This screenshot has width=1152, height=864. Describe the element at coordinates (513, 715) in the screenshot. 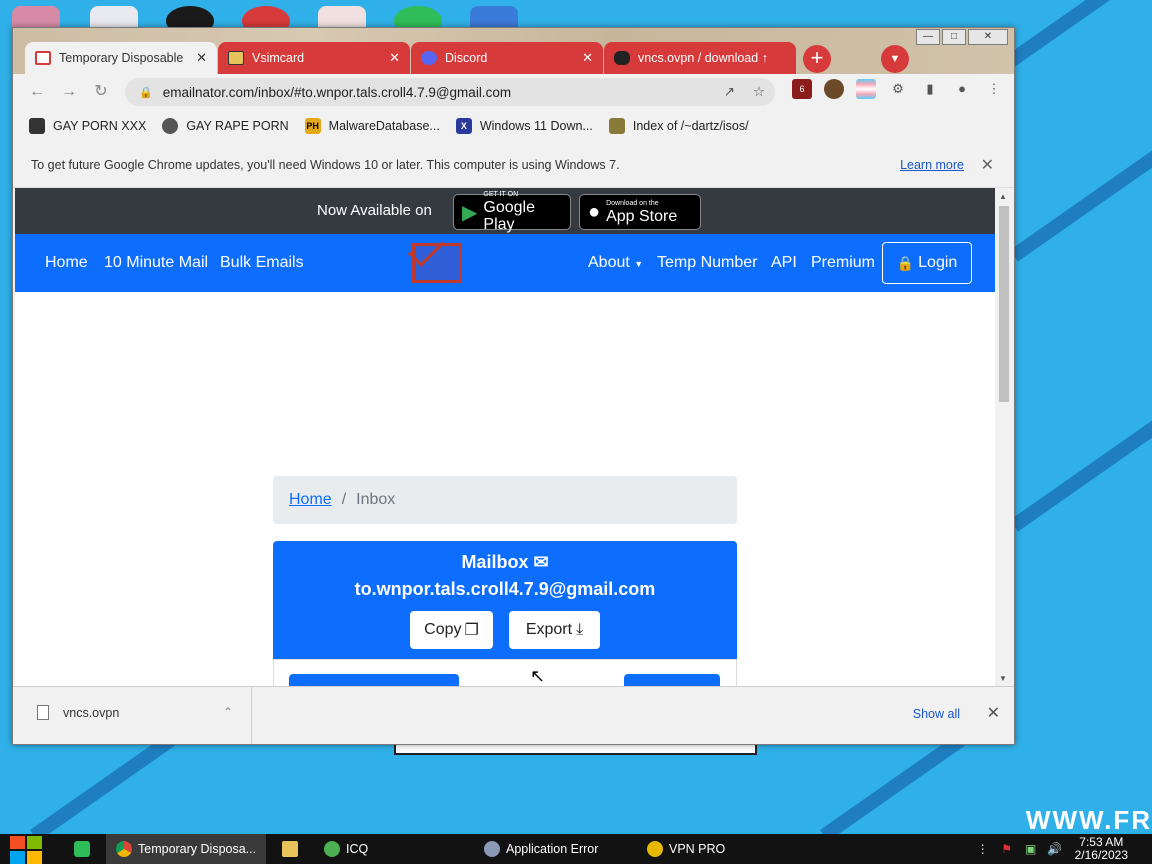

I see `downloads-bar: vncs.ovpn ⌃ Show all ✕` at that location.